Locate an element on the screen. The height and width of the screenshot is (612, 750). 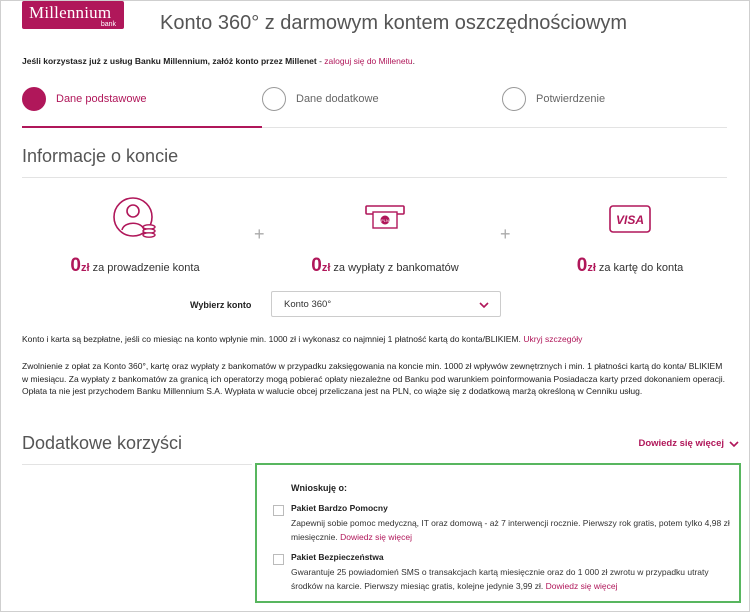
step-label: Dane dodatkowe is located at coordinates (337, 99).